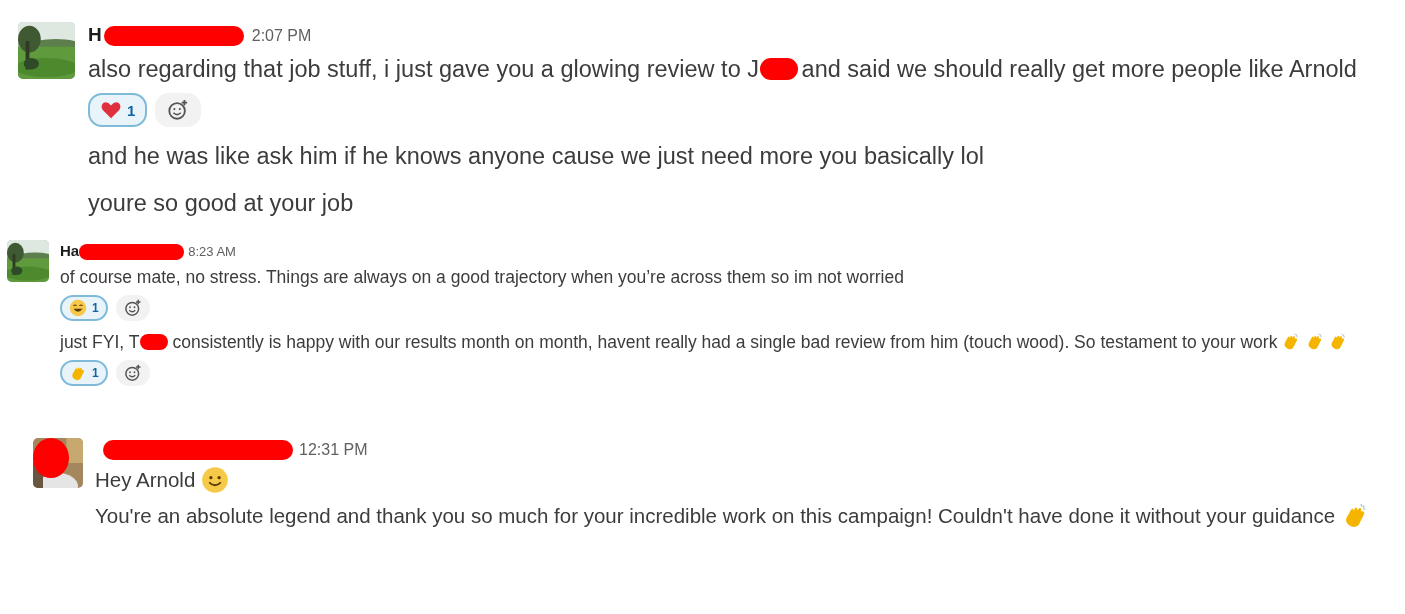 This screenshot has width=1405, height=614. Describe the element at coordinates (111, 110) in the screenshot. I see `heart-icon` at that location.